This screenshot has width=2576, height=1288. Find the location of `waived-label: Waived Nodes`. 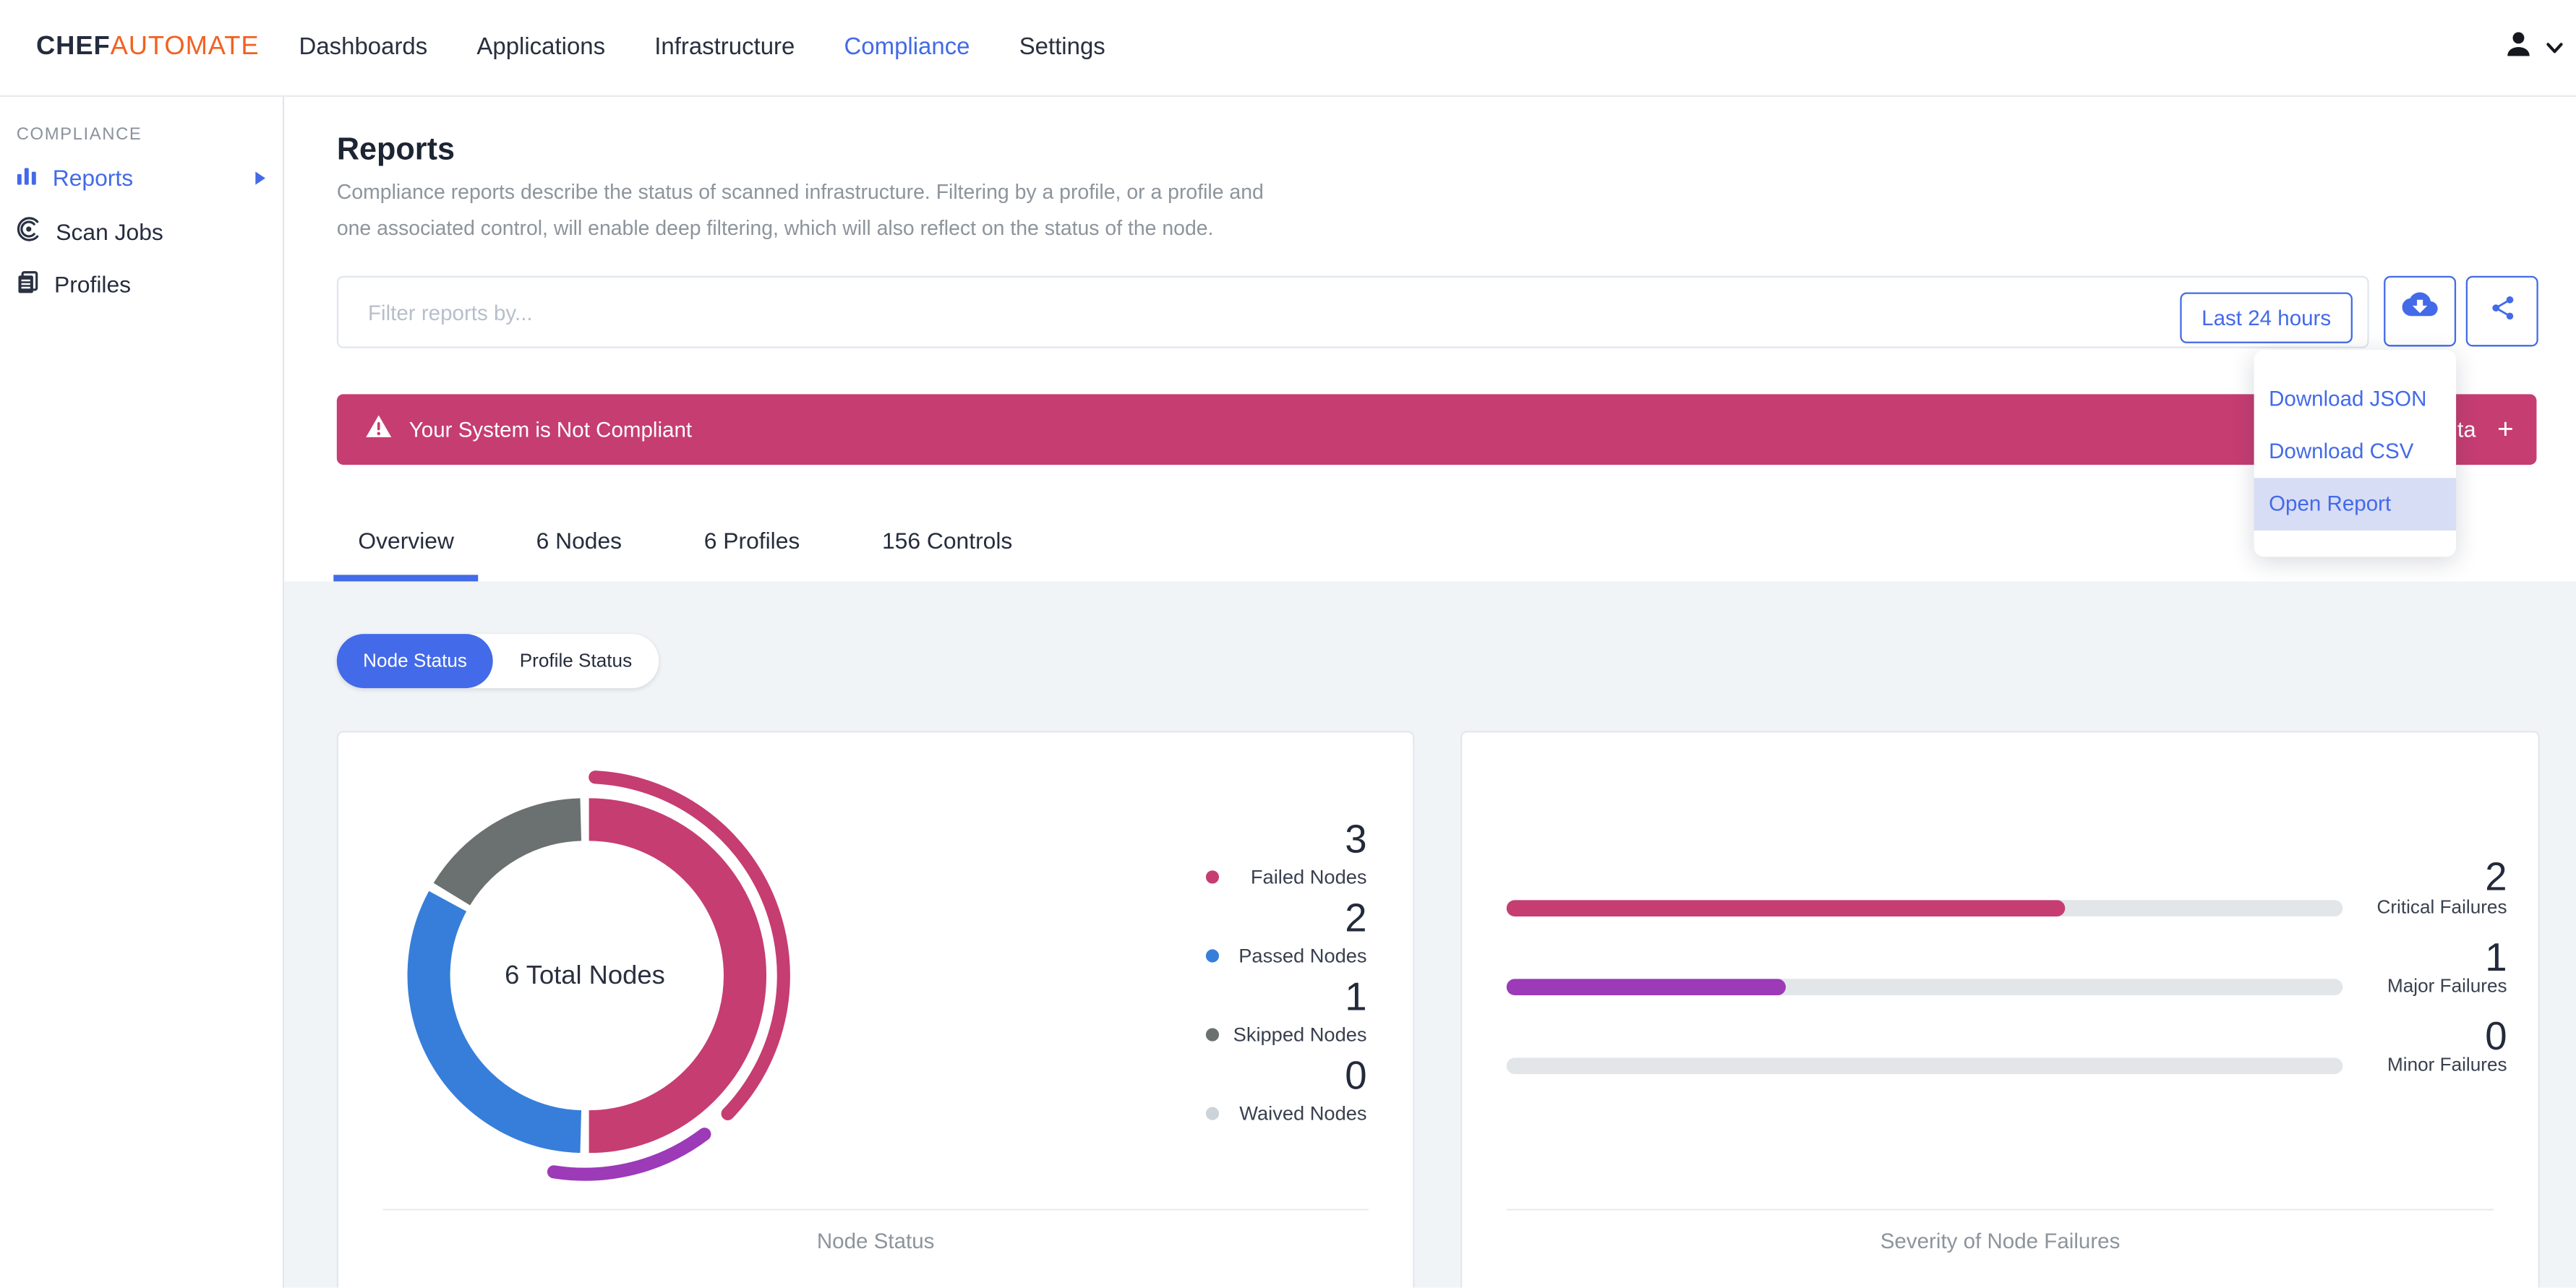

waived-label: Waived Nodes is located at coordinates (1303, 1113).